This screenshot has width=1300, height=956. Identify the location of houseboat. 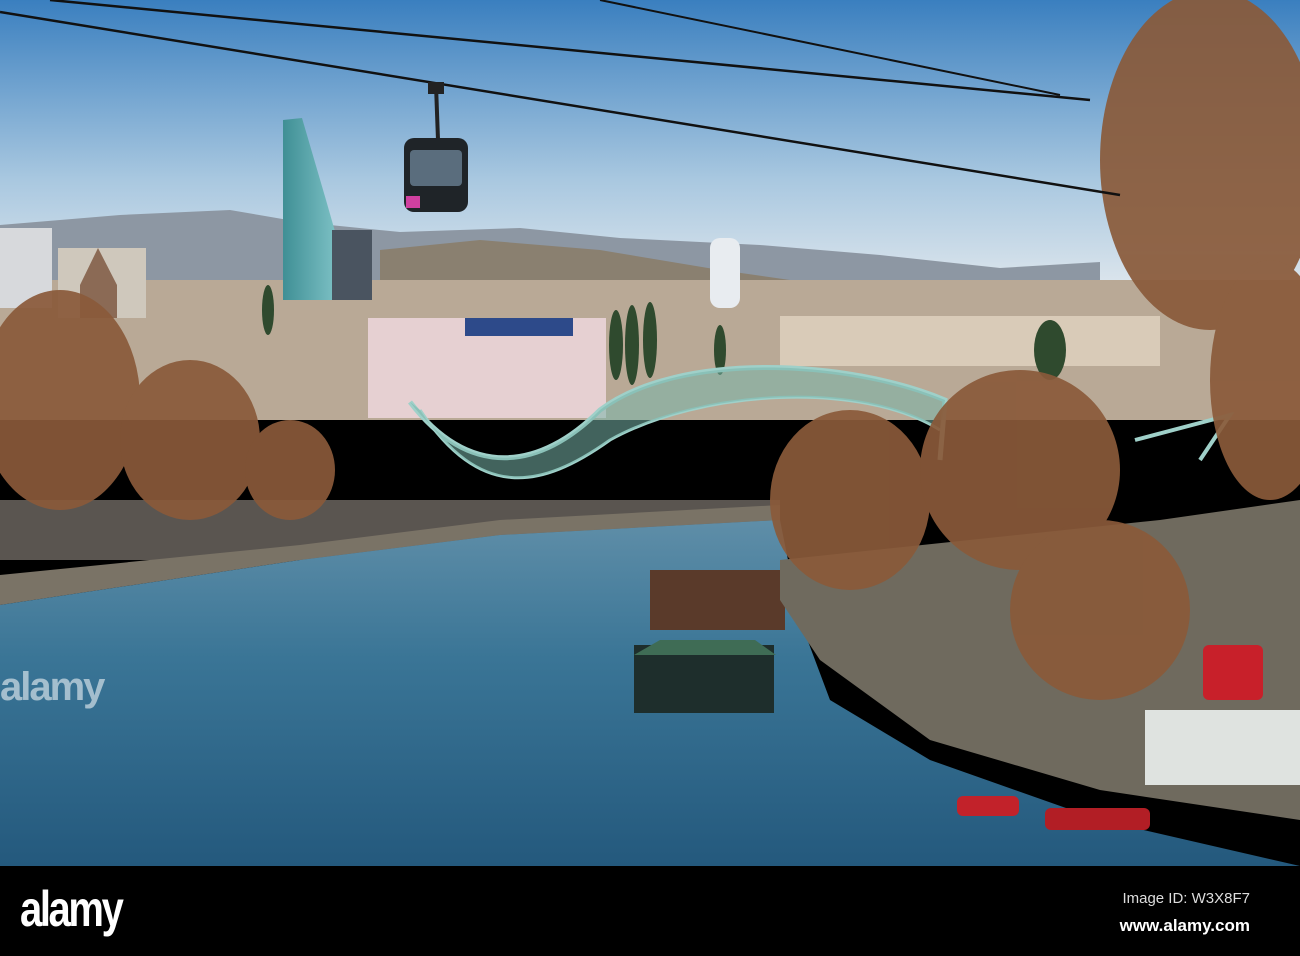
(704, 679).